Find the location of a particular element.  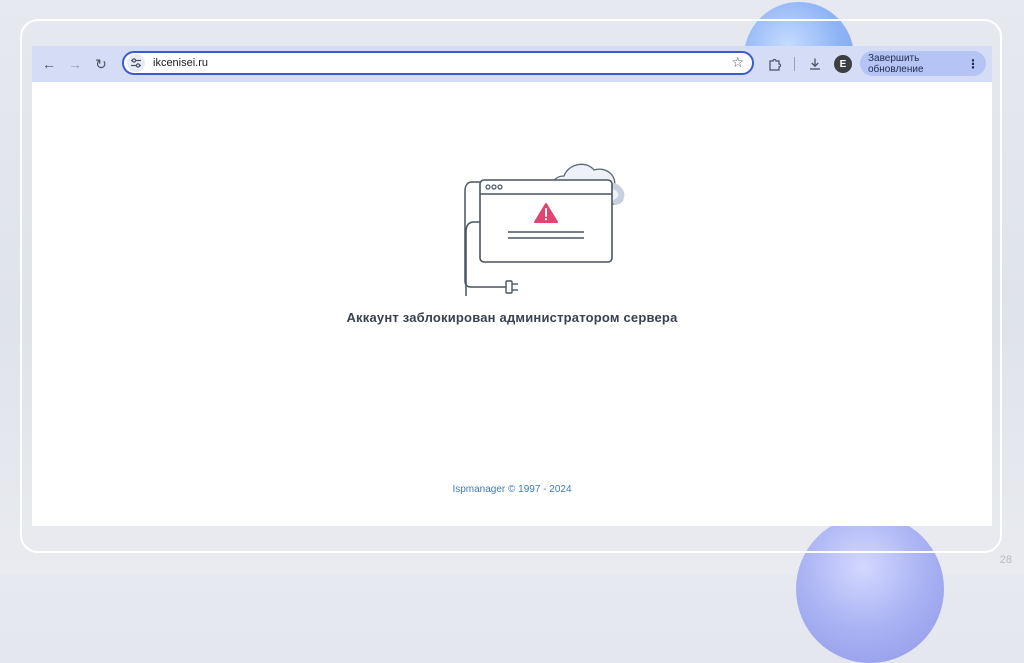

slide-number: 28 is located at coordinates (1005, 560).